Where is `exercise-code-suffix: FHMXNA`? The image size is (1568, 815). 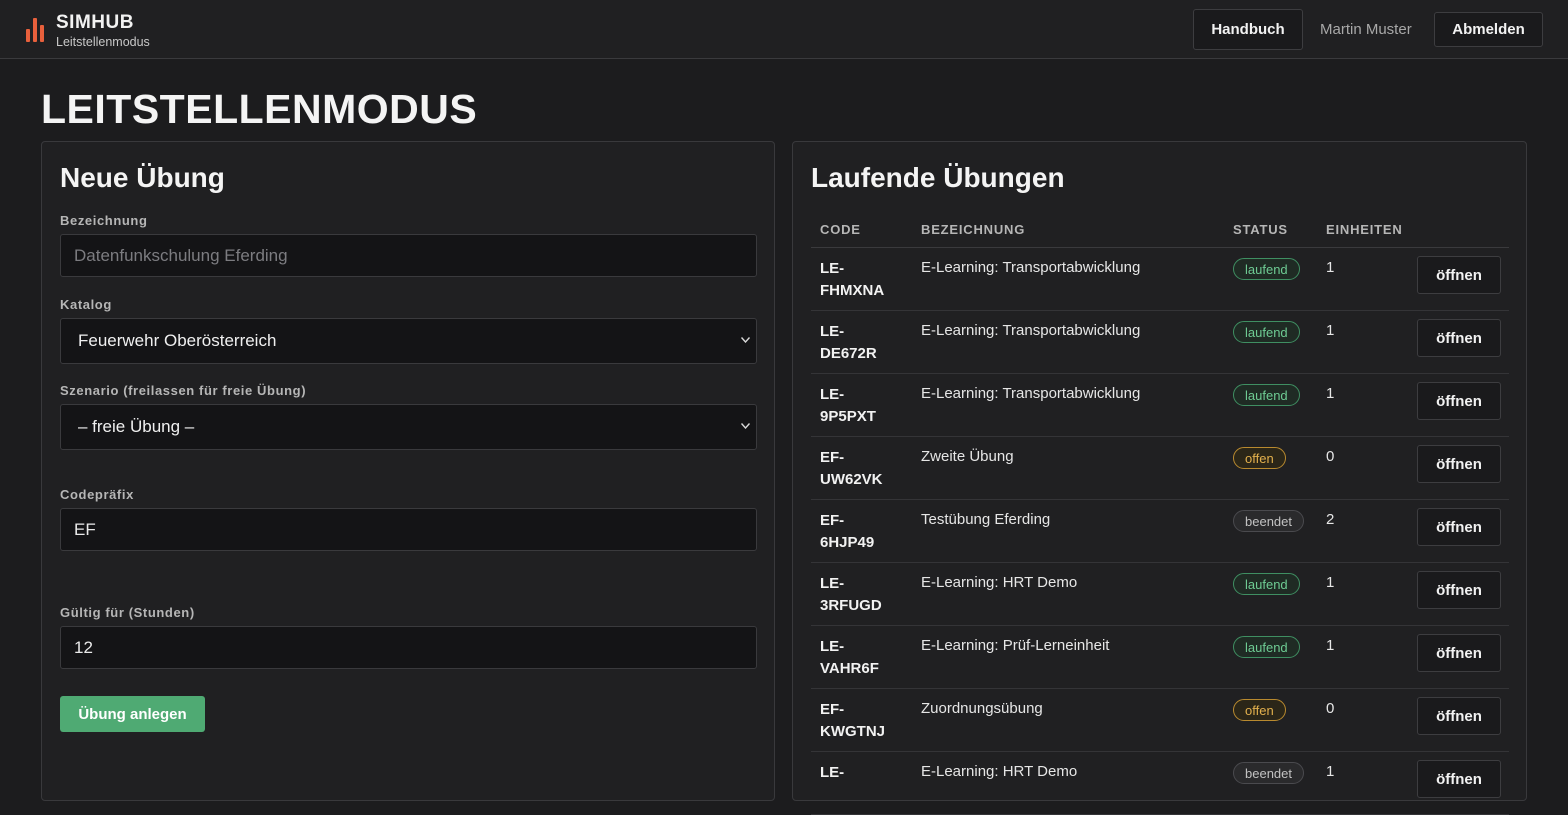 exercise-code-suffix: FHMXNA is located at coordinates (852, 290).